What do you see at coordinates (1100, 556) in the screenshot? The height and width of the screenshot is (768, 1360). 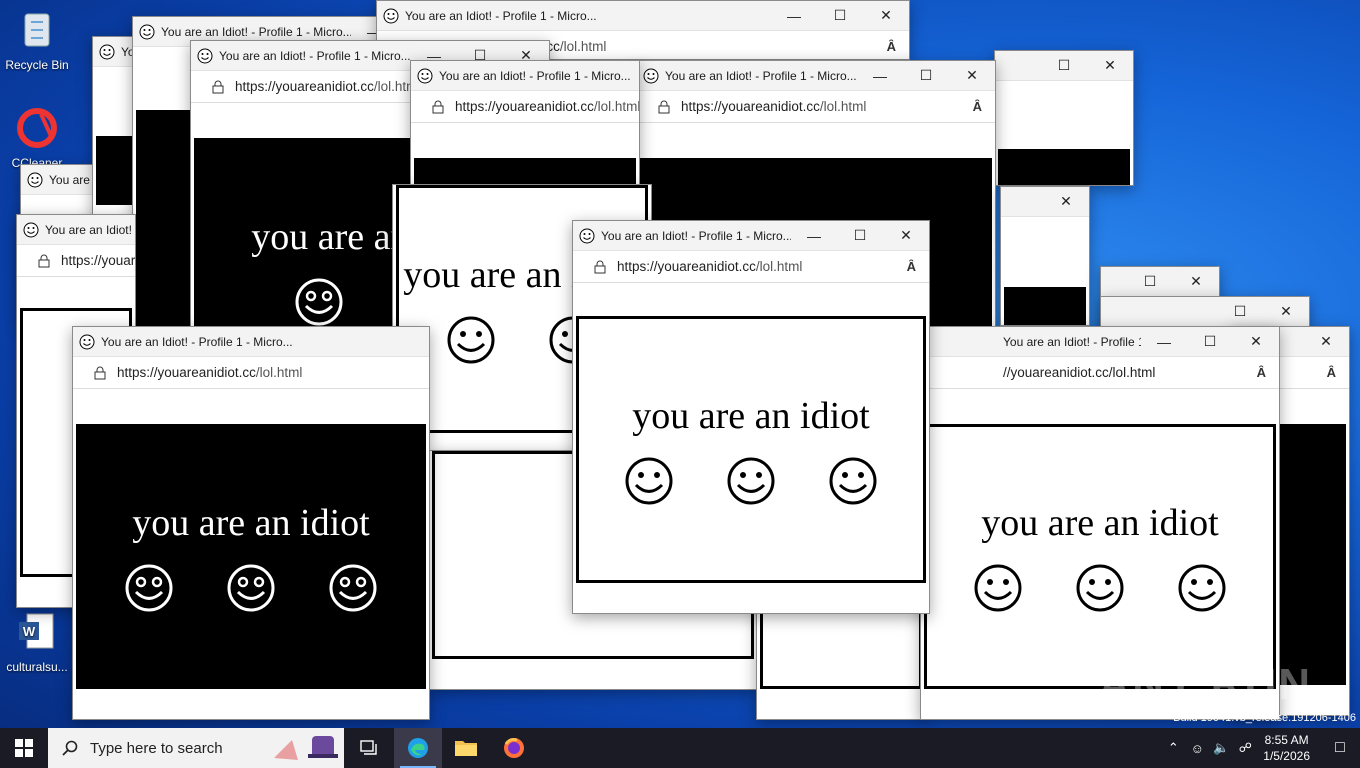 I see `idiot-page: you are an idiot` at bounding box center [1100, 556].